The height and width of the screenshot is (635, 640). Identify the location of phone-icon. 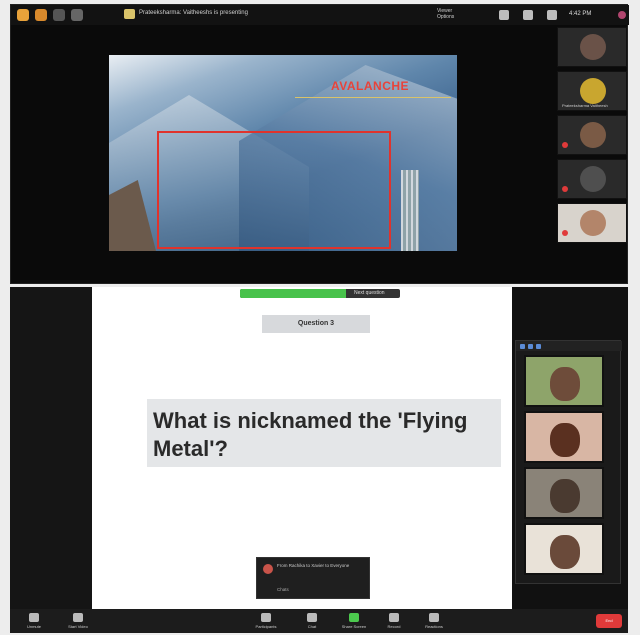
(59, 15).